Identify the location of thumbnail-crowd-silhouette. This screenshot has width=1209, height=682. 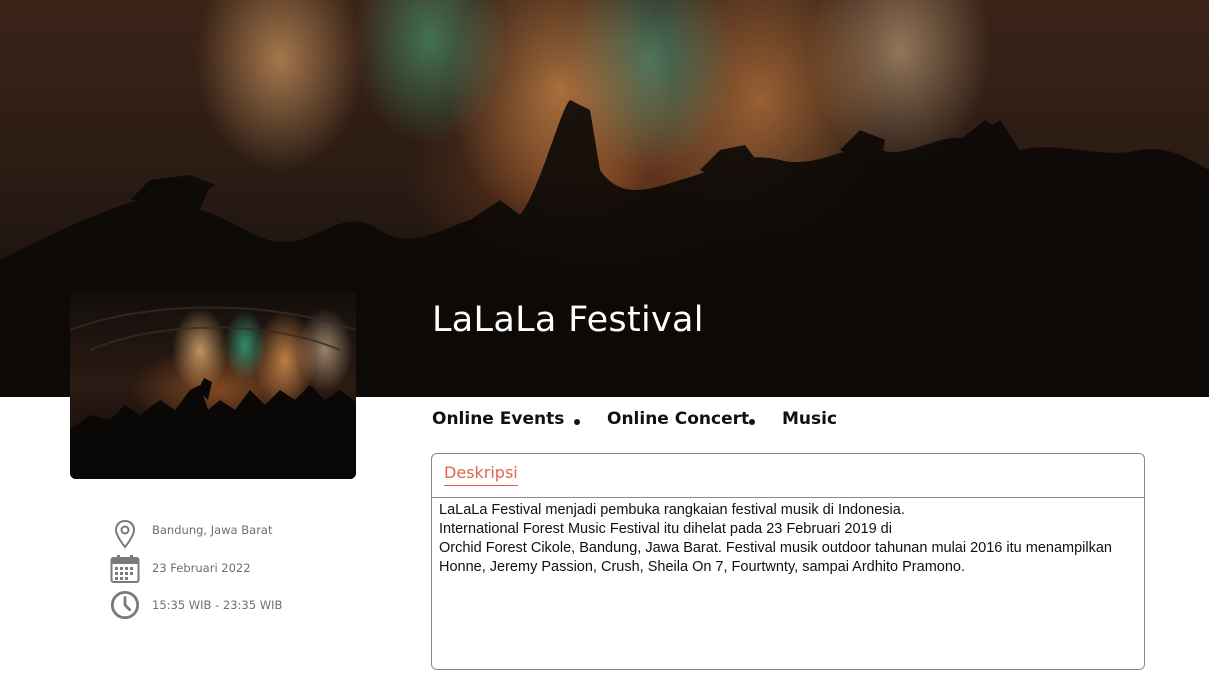
(213, 392).